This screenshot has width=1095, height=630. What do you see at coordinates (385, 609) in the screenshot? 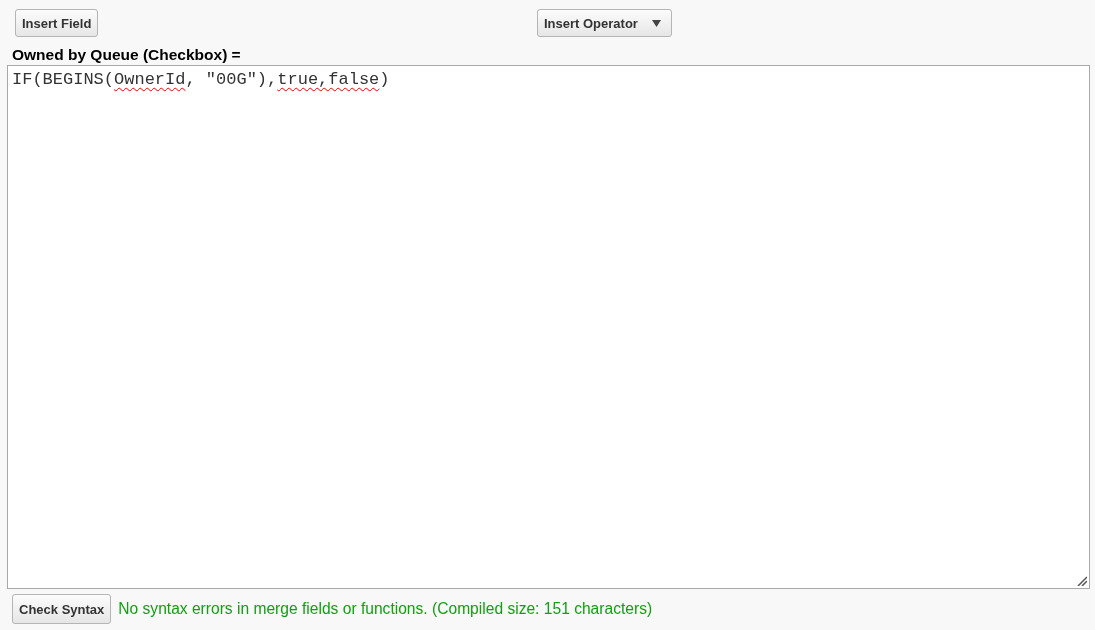
I see `status-message: No syntax errors in merge fields or functions. (Compiled size: 151 characters)` at bounding box center [385, 609].